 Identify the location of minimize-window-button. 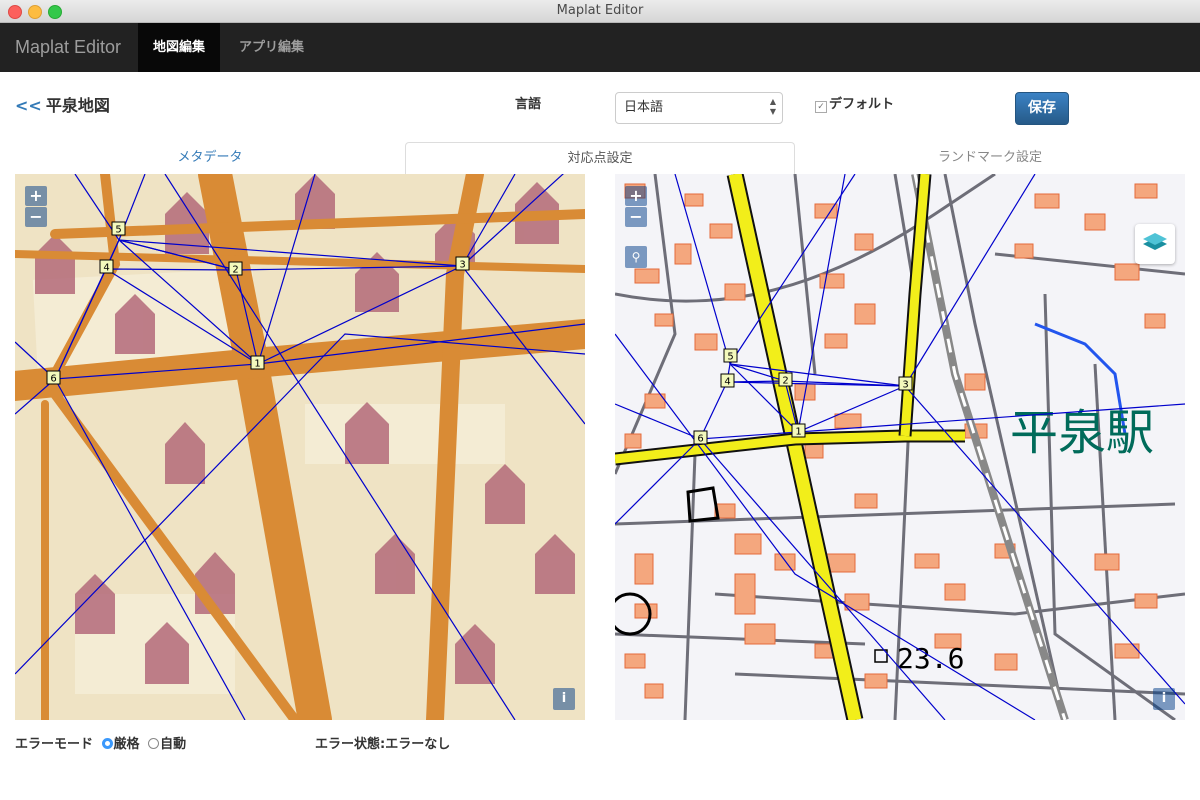
(35, 12).